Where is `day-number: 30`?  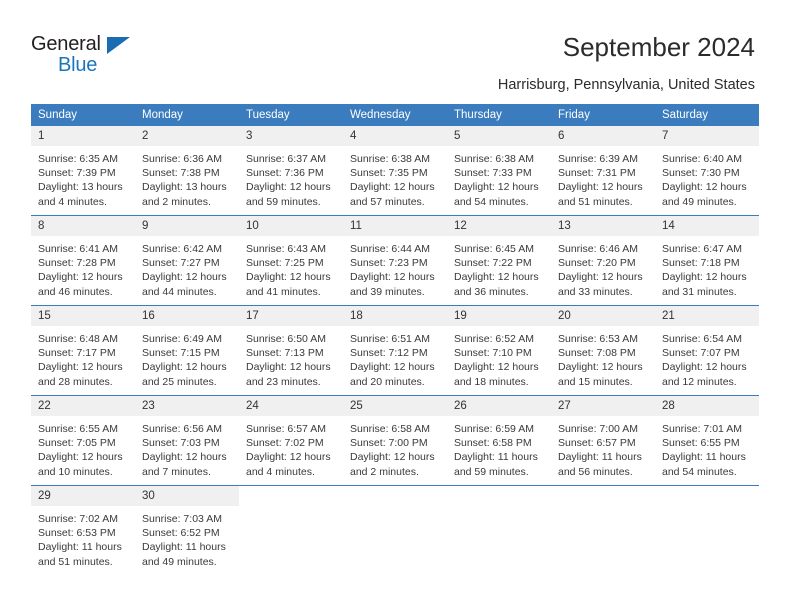 day-number: 30 is located at coordinates (187, 496).